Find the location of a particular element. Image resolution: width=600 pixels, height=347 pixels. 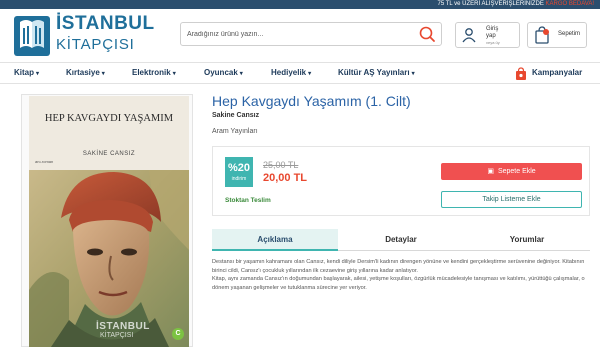

nav-item-kirtasiye: Kırtasiye ▾ is located at coordinates (85, 72).